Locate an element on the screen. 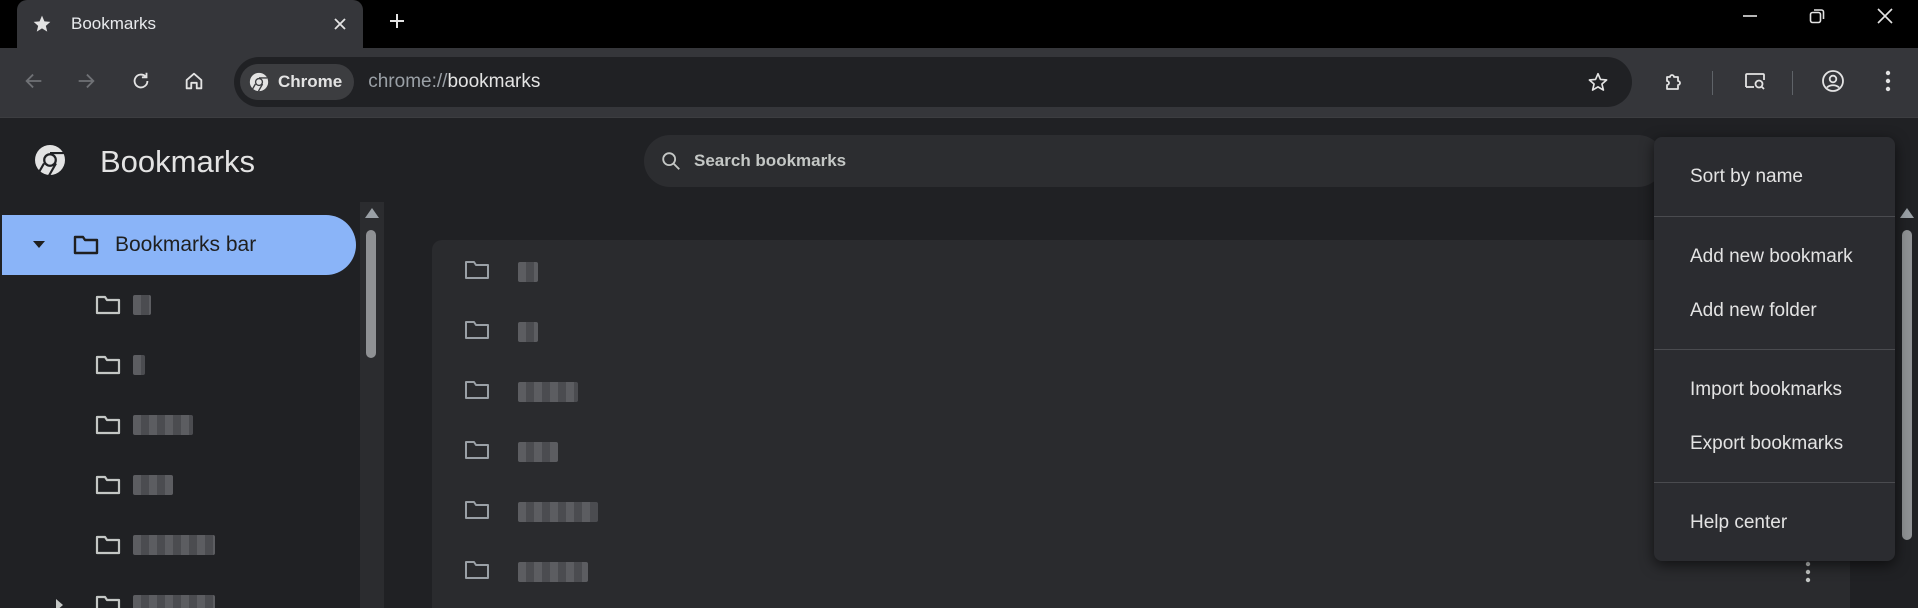 Image resolution: width=1918 pixels, height=608 pixels. chrome-logo-icon is located at coordinates (259, 82).